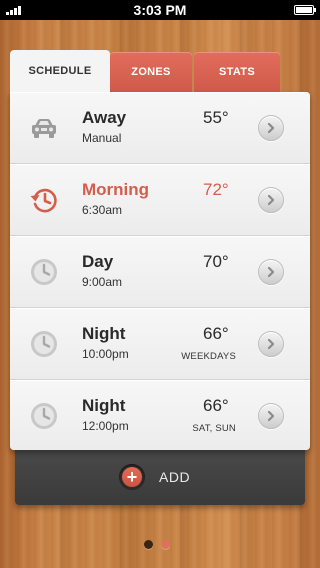 The image size is (320, 568). Describe the element at coordinates (214, 428) in the screenshot. I see `schedule-days: SAT, SUN` at that location.